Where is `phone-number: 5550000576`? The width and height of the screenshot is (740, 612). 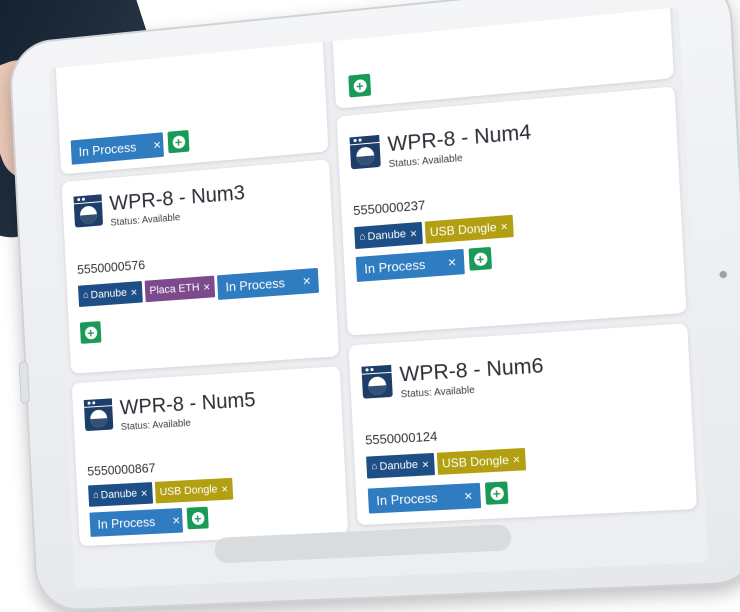
phone-number: 5550000576 is located at coordinates (111, 267).